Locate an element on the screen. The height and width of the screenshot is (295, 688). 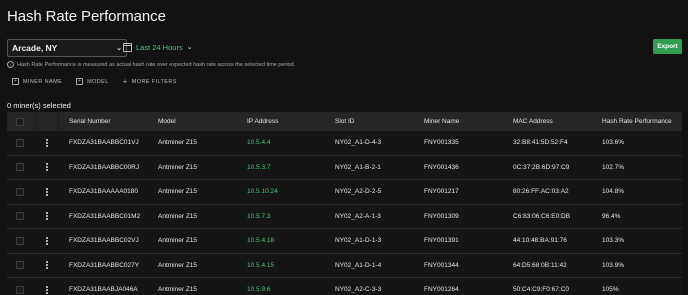
column-header-mac: MAC Address is located at coordinates (533, 121).